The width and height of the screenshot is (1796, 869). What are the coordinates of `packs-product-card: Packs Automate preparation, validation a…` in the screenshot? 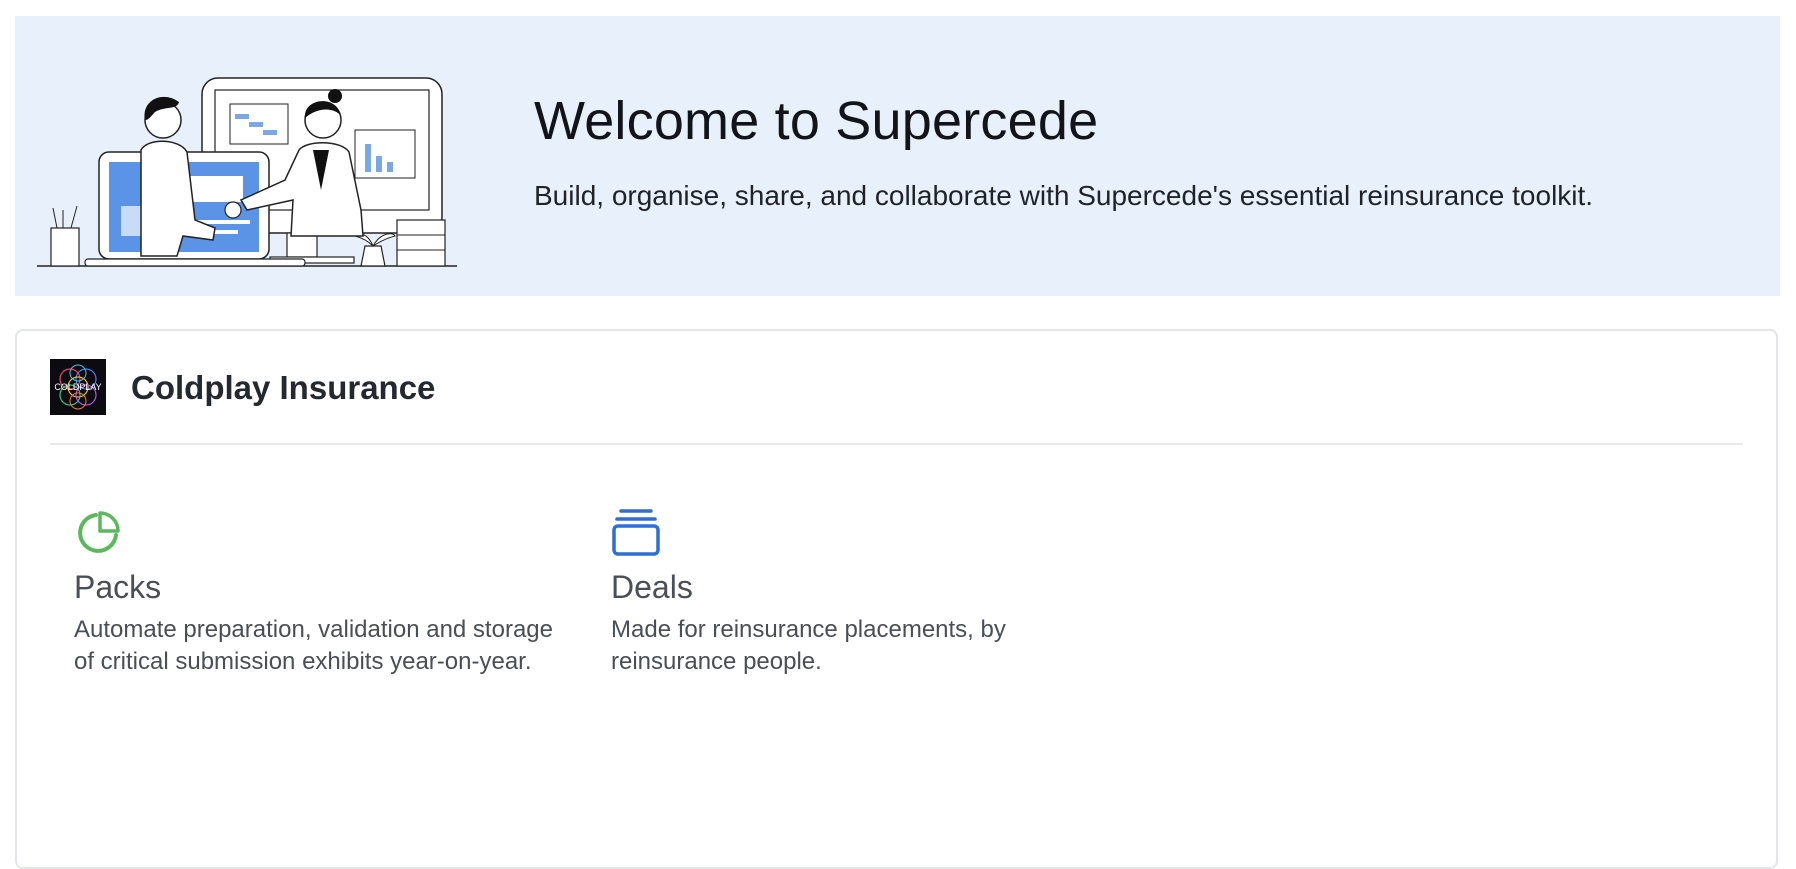 It's located at (324, 592).